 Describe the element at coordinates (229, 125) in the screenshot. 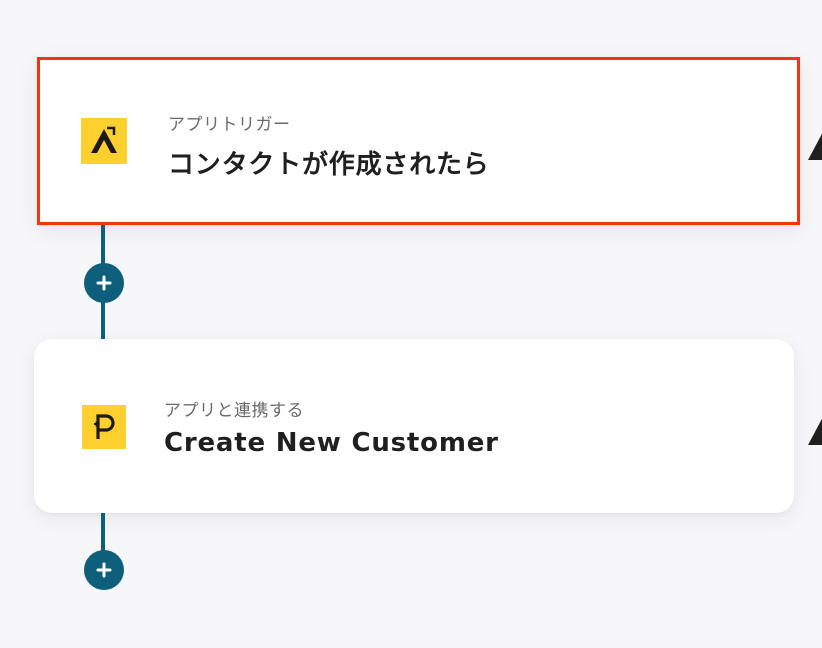

I see `step-type-label: アプリトリガー` at that location.